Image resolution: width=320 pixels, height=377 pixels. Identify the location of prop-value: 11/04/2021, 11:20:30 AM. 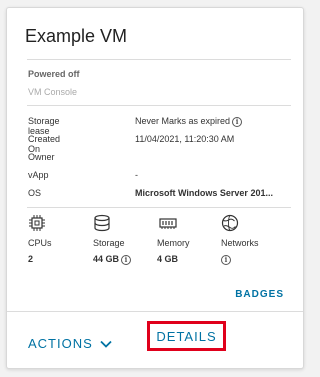
(185, 139).